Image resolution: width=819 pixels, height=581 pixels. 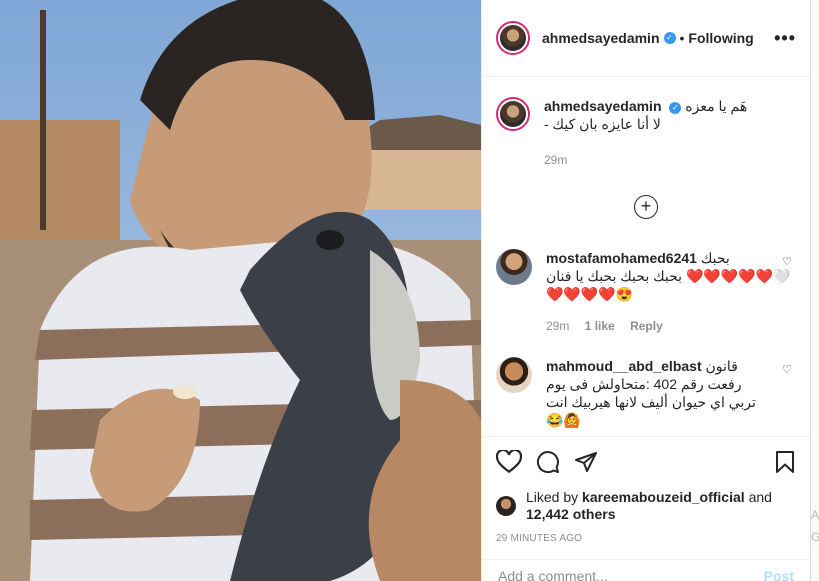 I want to click on load-more-icon: +, so click(x=646, y=207).